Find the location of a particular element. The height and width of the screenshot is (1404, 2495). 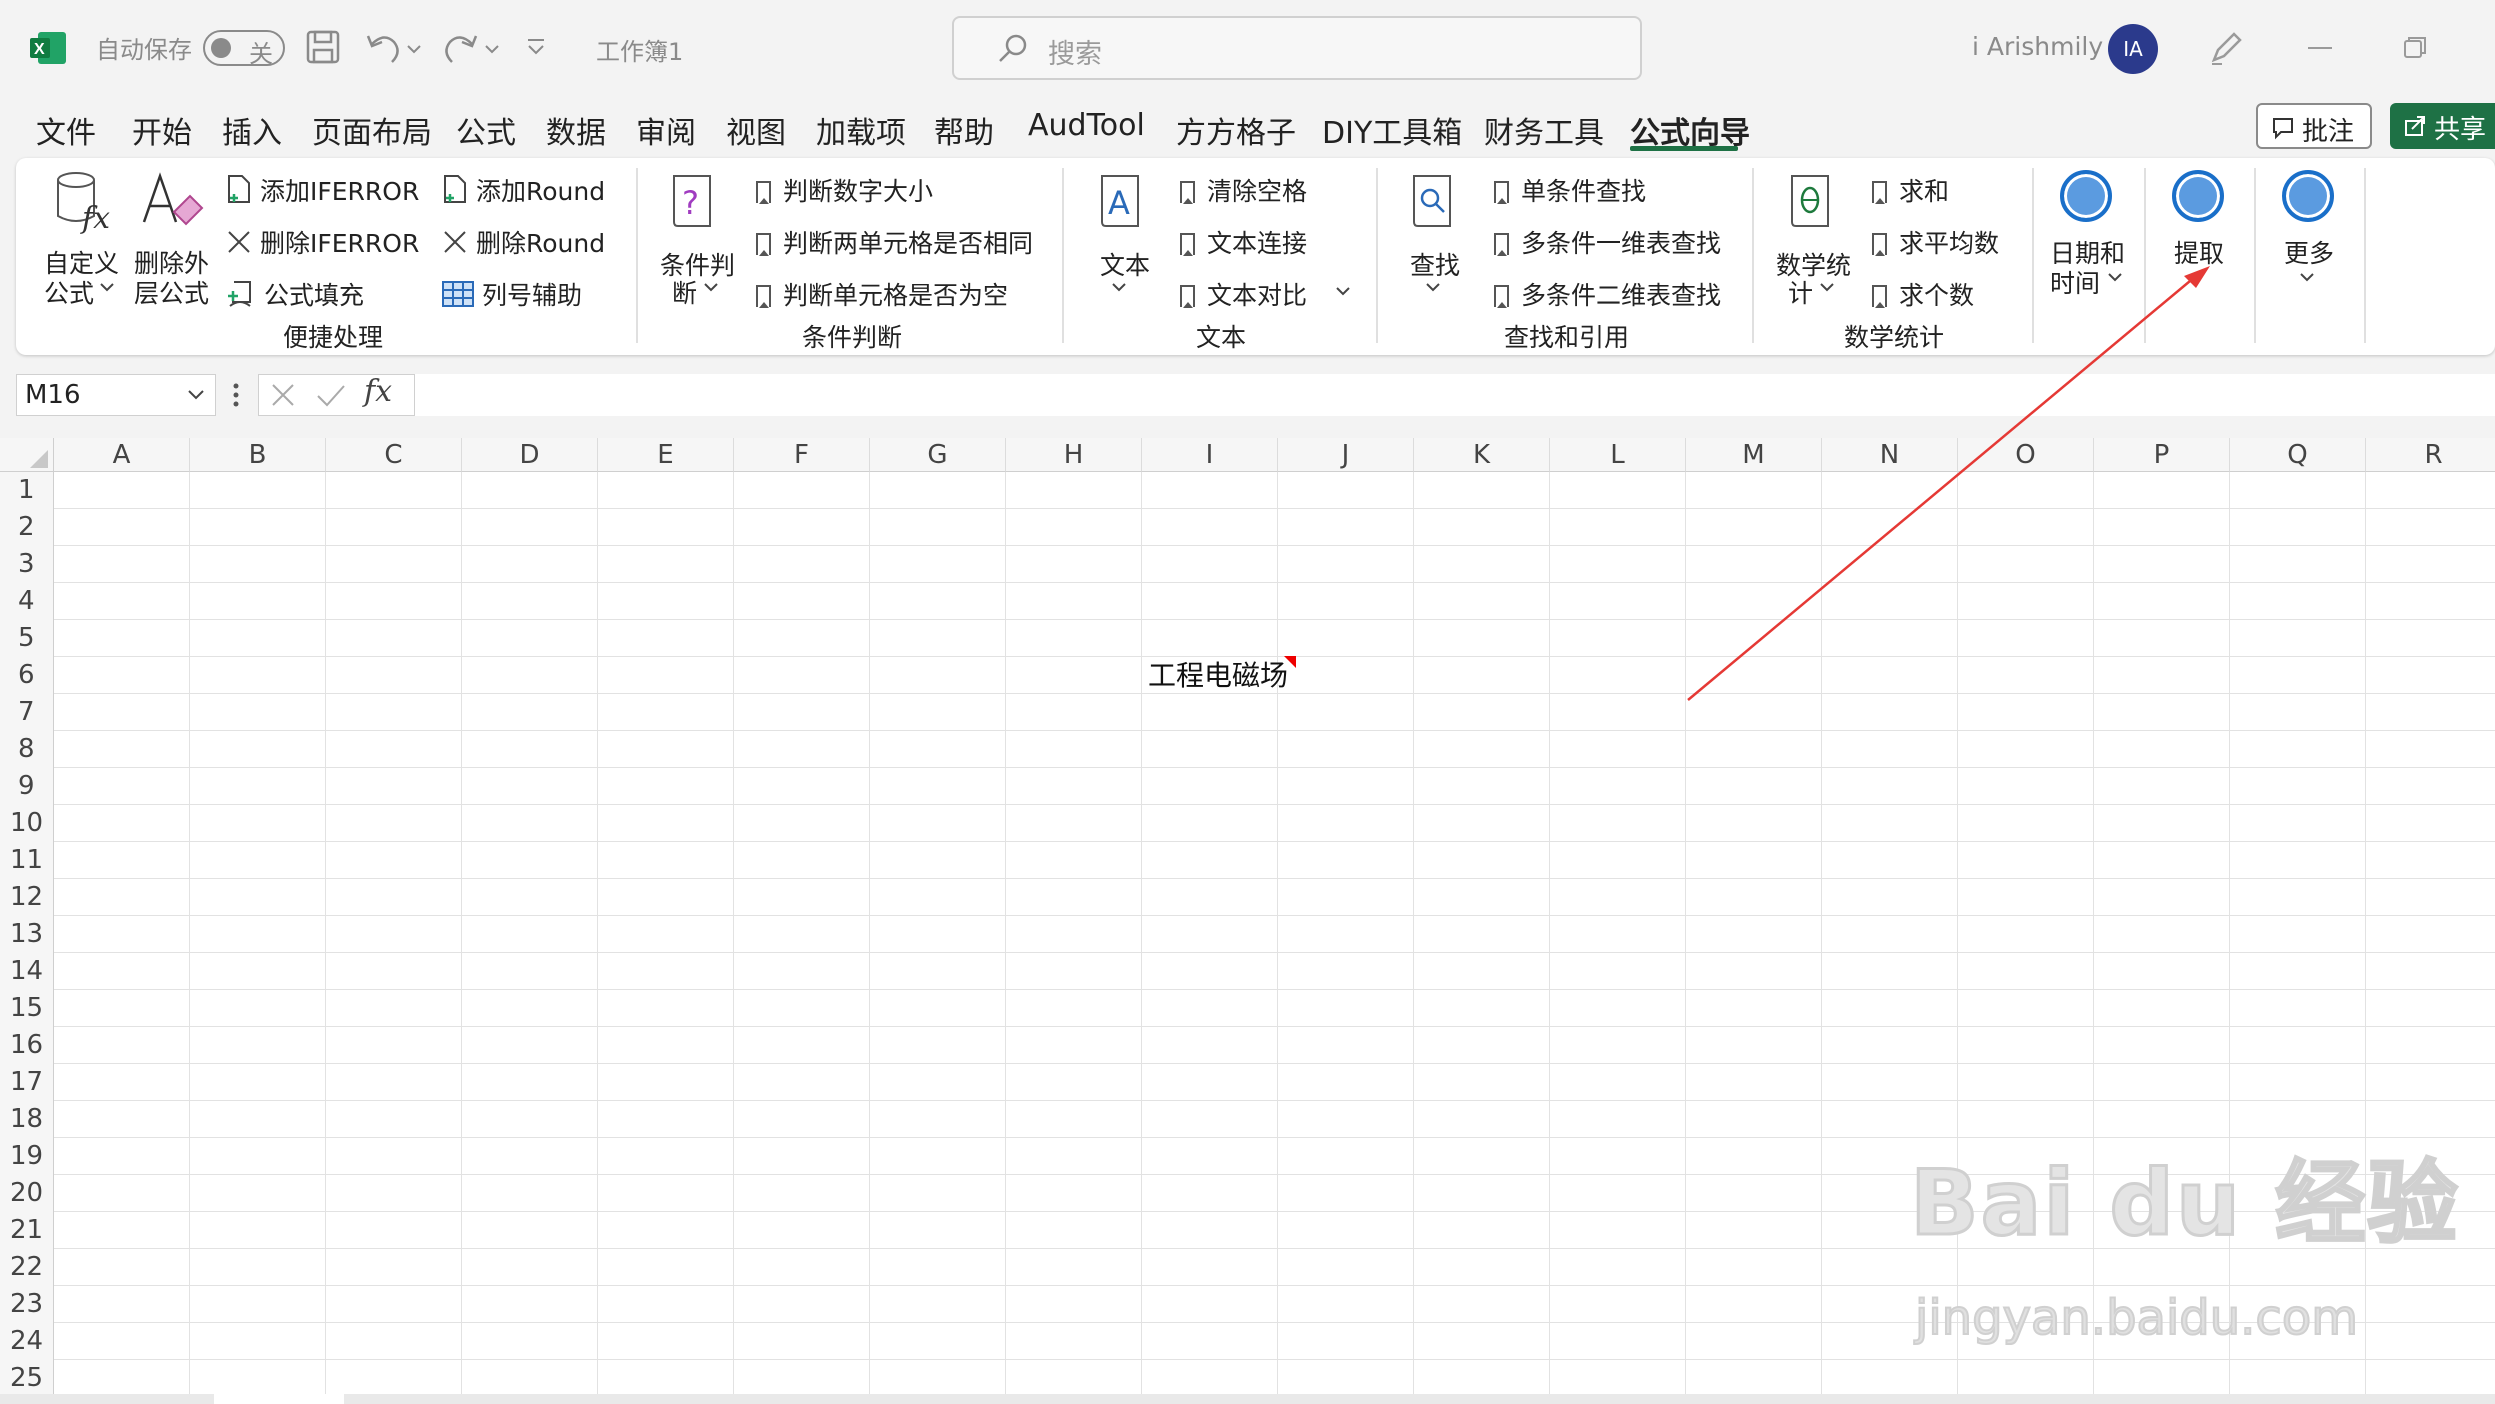

name-box: M16 is located at coordinates (116, 395).